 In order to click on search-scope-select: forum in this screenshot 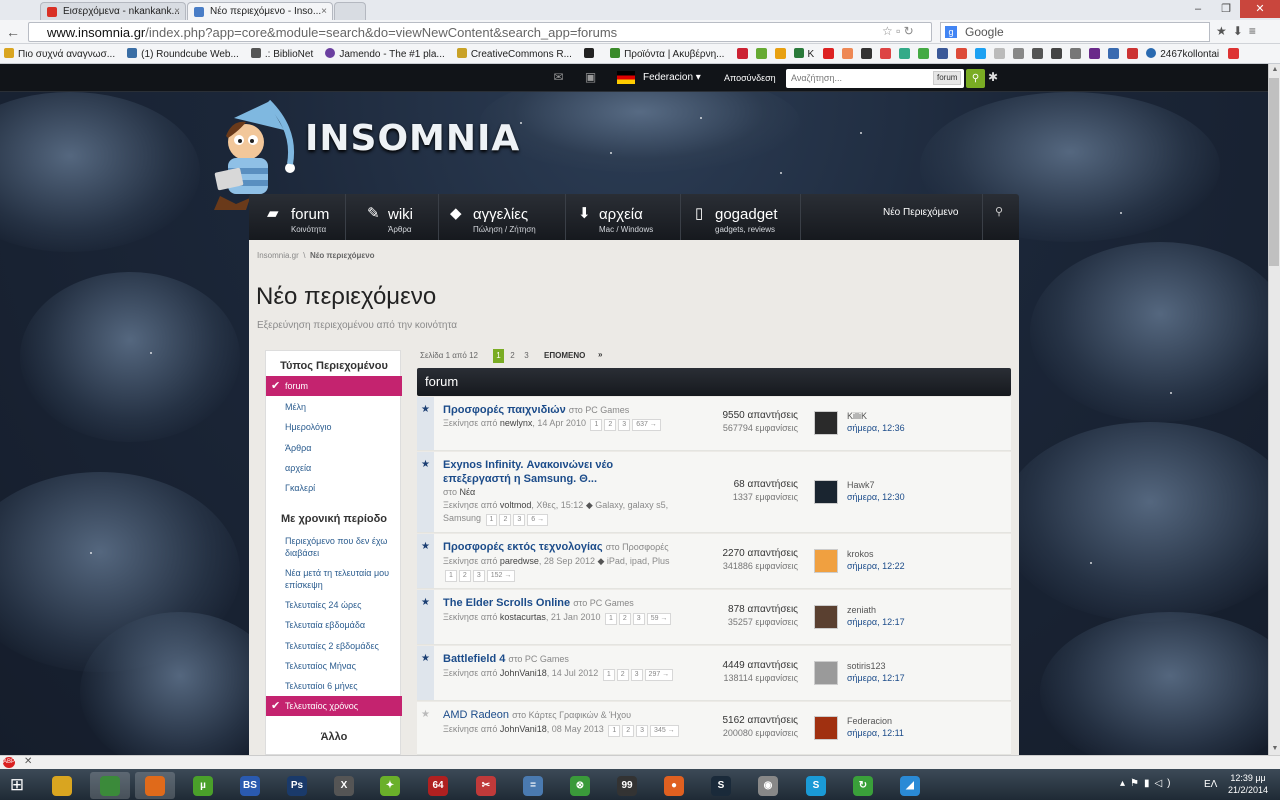, I will do `click(947, 78)`.